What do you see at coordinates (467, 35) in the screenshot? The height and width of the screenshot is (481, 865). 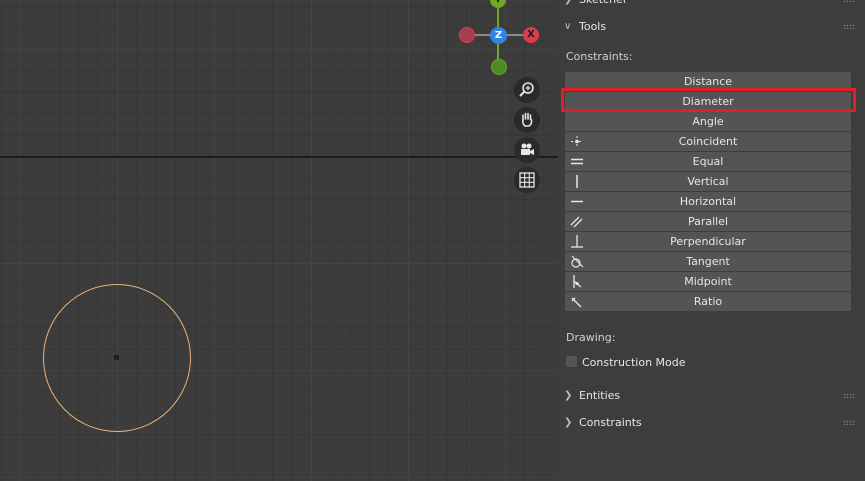 I see `gizmo-neg-x-handle` at bounding box center [467, 35].